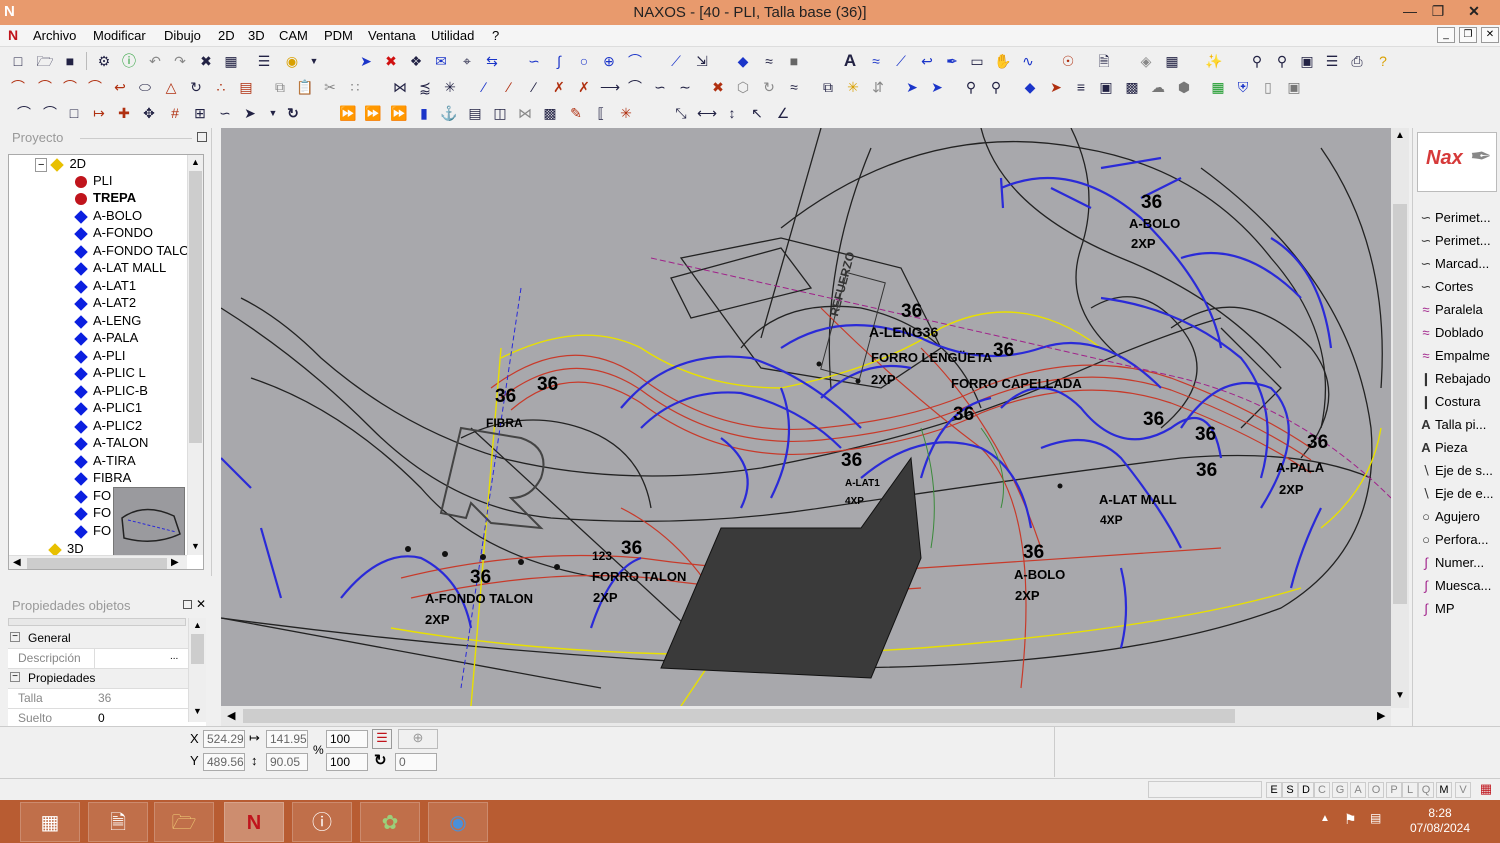 The image size is (1500, 843). Describe the element at coordinates (1132, 87) in the screenshot. I see `frame-icon: ▩` at that location.